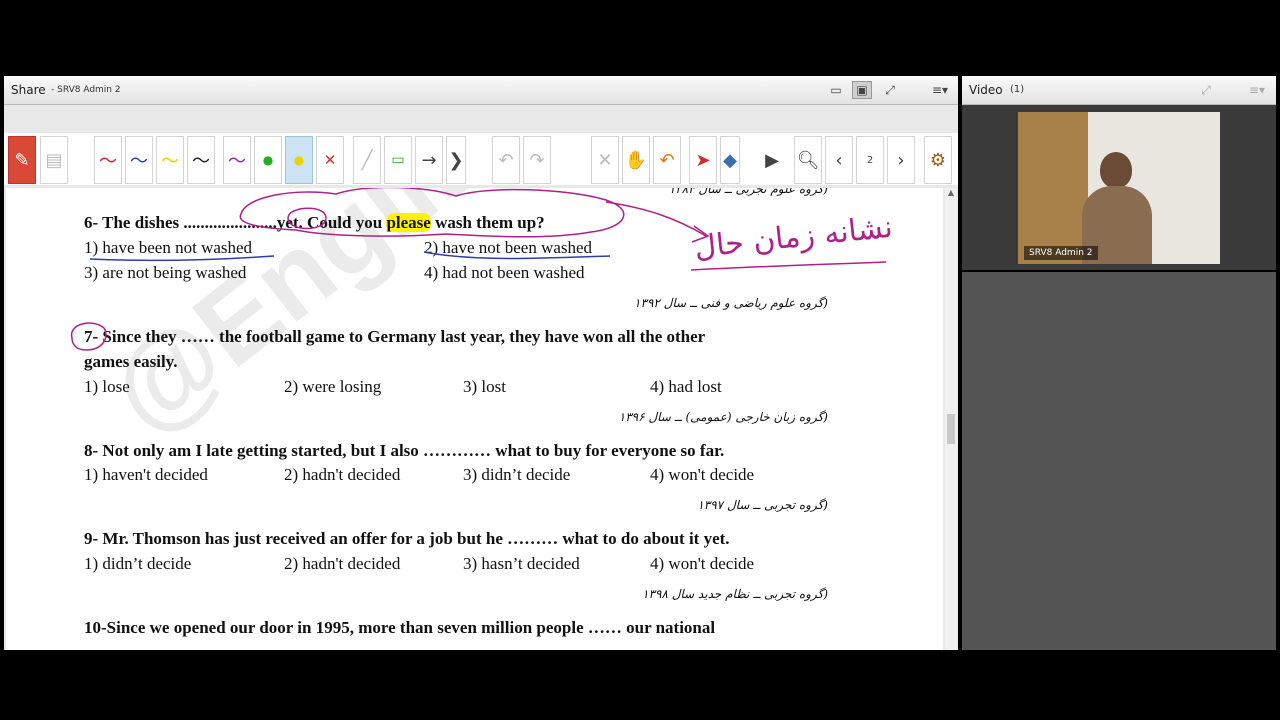 The width and height of the screenshot is (1280, 720). I want to click on undo-icon: ↶, so click(506, 160).